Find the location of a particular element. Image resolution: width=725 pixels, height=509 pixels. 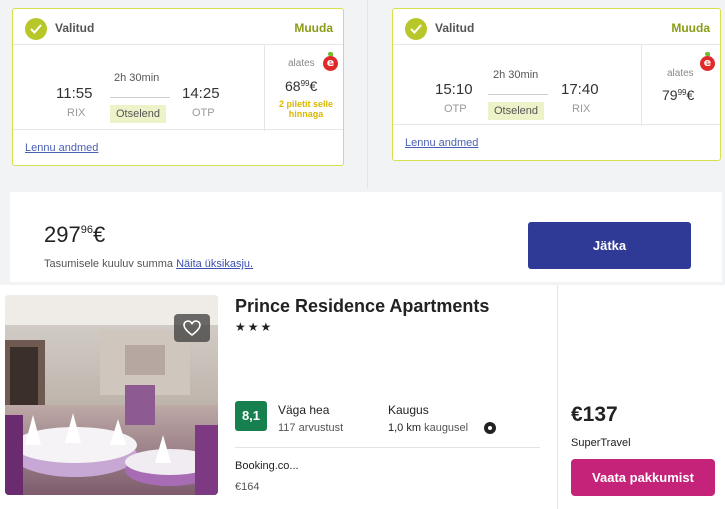

flight-leg: 15:10 OTP 2h 30min Otselend 17:40 RIX is located at coordinates (517, 85).